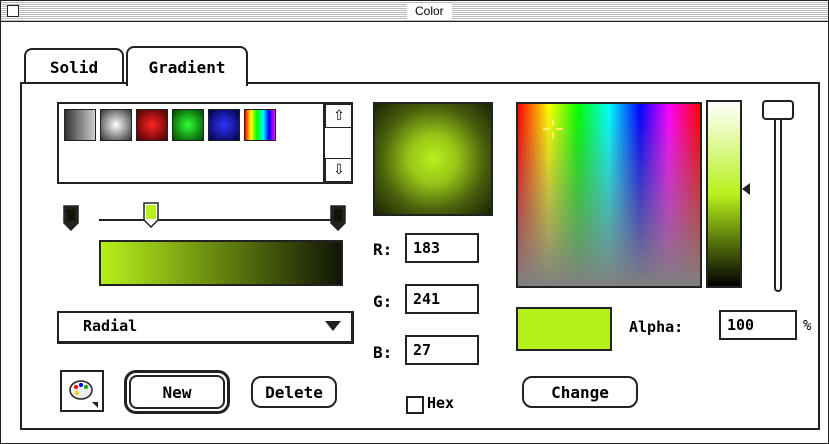 This screenshot has height=444, width=829. What do you see at coordinates (188, 125) in the screenshot?
I see `swatch-green` at bounding box center [188, 125].